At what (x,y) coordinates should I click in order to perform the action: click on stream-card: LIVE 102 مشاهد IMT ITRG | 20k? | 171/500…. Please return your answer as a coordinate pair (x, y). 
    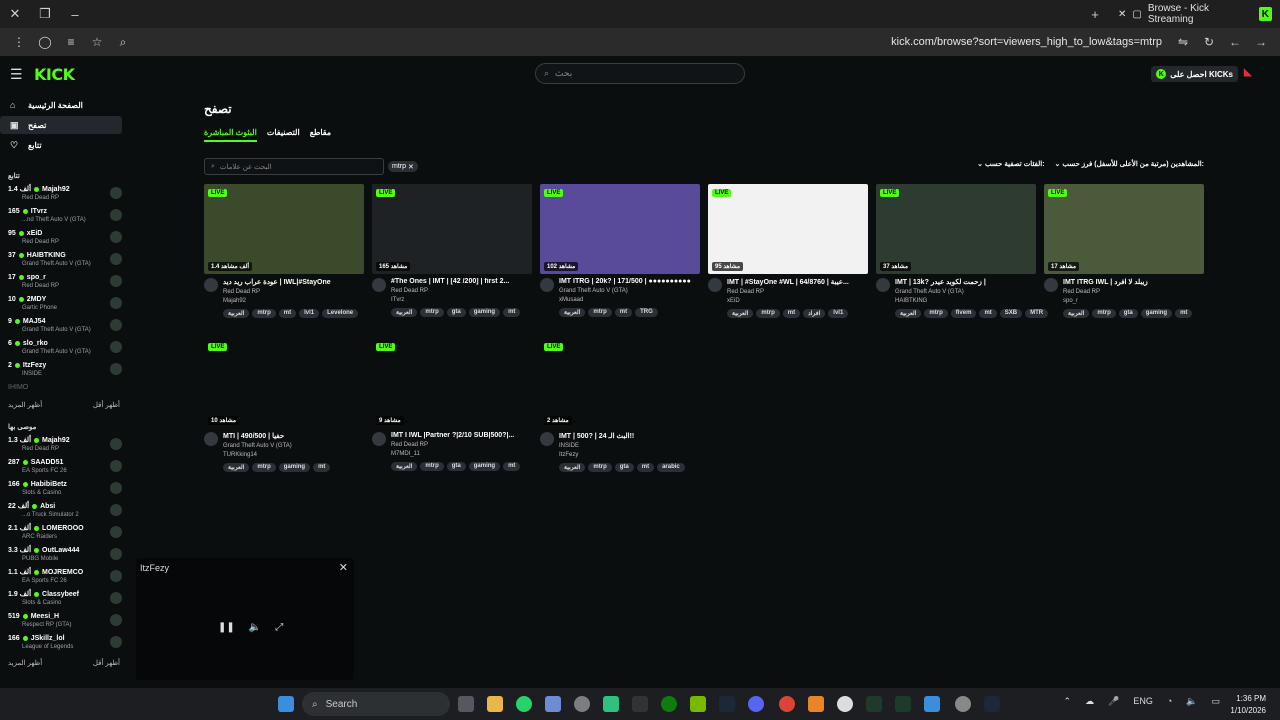
    Looking at the image, I should click on (620, 259).